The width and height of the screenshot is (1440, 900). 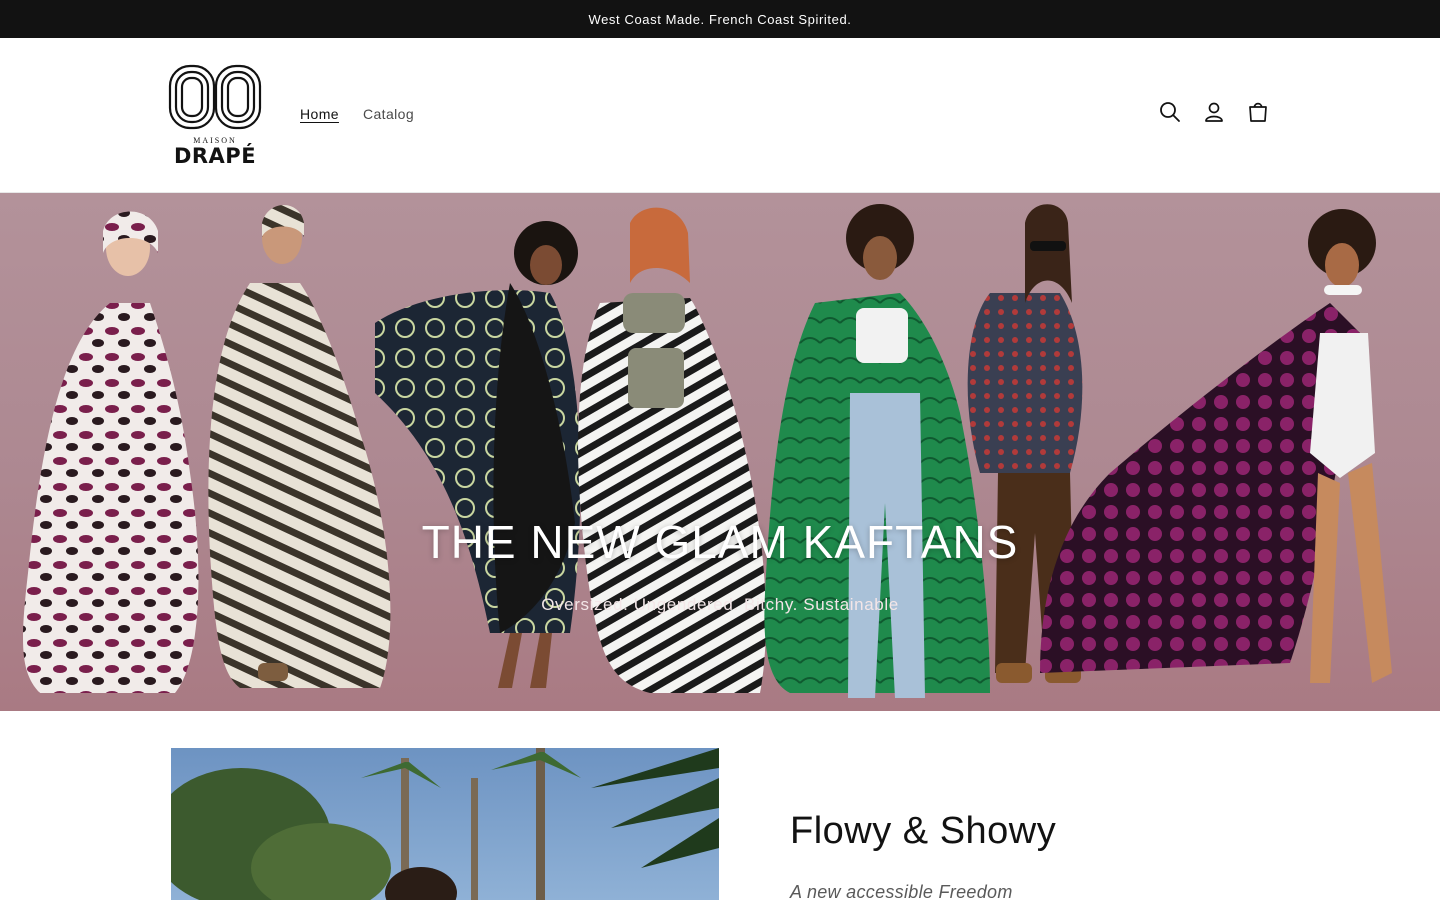 I want to click on logo-drape-text: DRAPÉ, so click(x=215, y=156).